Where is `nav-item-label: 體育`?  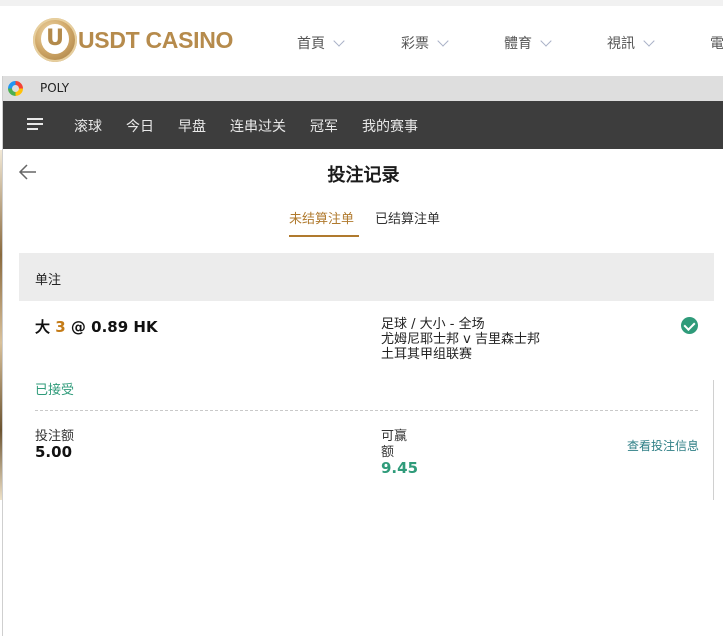 nav-item-label: 體育 is located at coordinates (518, 44).